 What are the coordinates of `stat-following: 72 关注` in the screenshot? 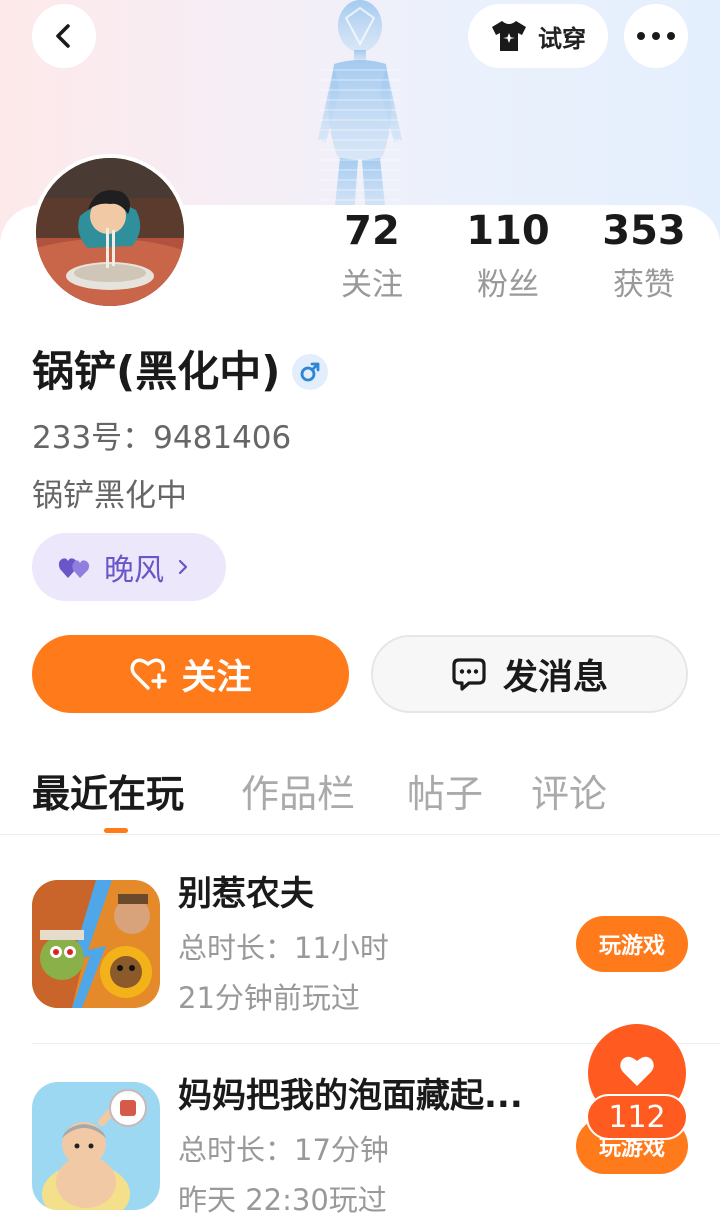 It's located at (372, 257).